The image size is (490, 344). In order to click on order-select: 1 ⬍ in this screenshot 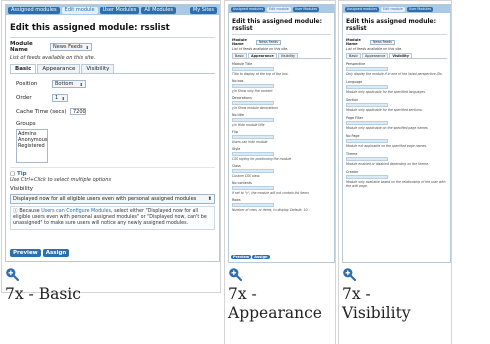, I will do `click(60, 98)`.